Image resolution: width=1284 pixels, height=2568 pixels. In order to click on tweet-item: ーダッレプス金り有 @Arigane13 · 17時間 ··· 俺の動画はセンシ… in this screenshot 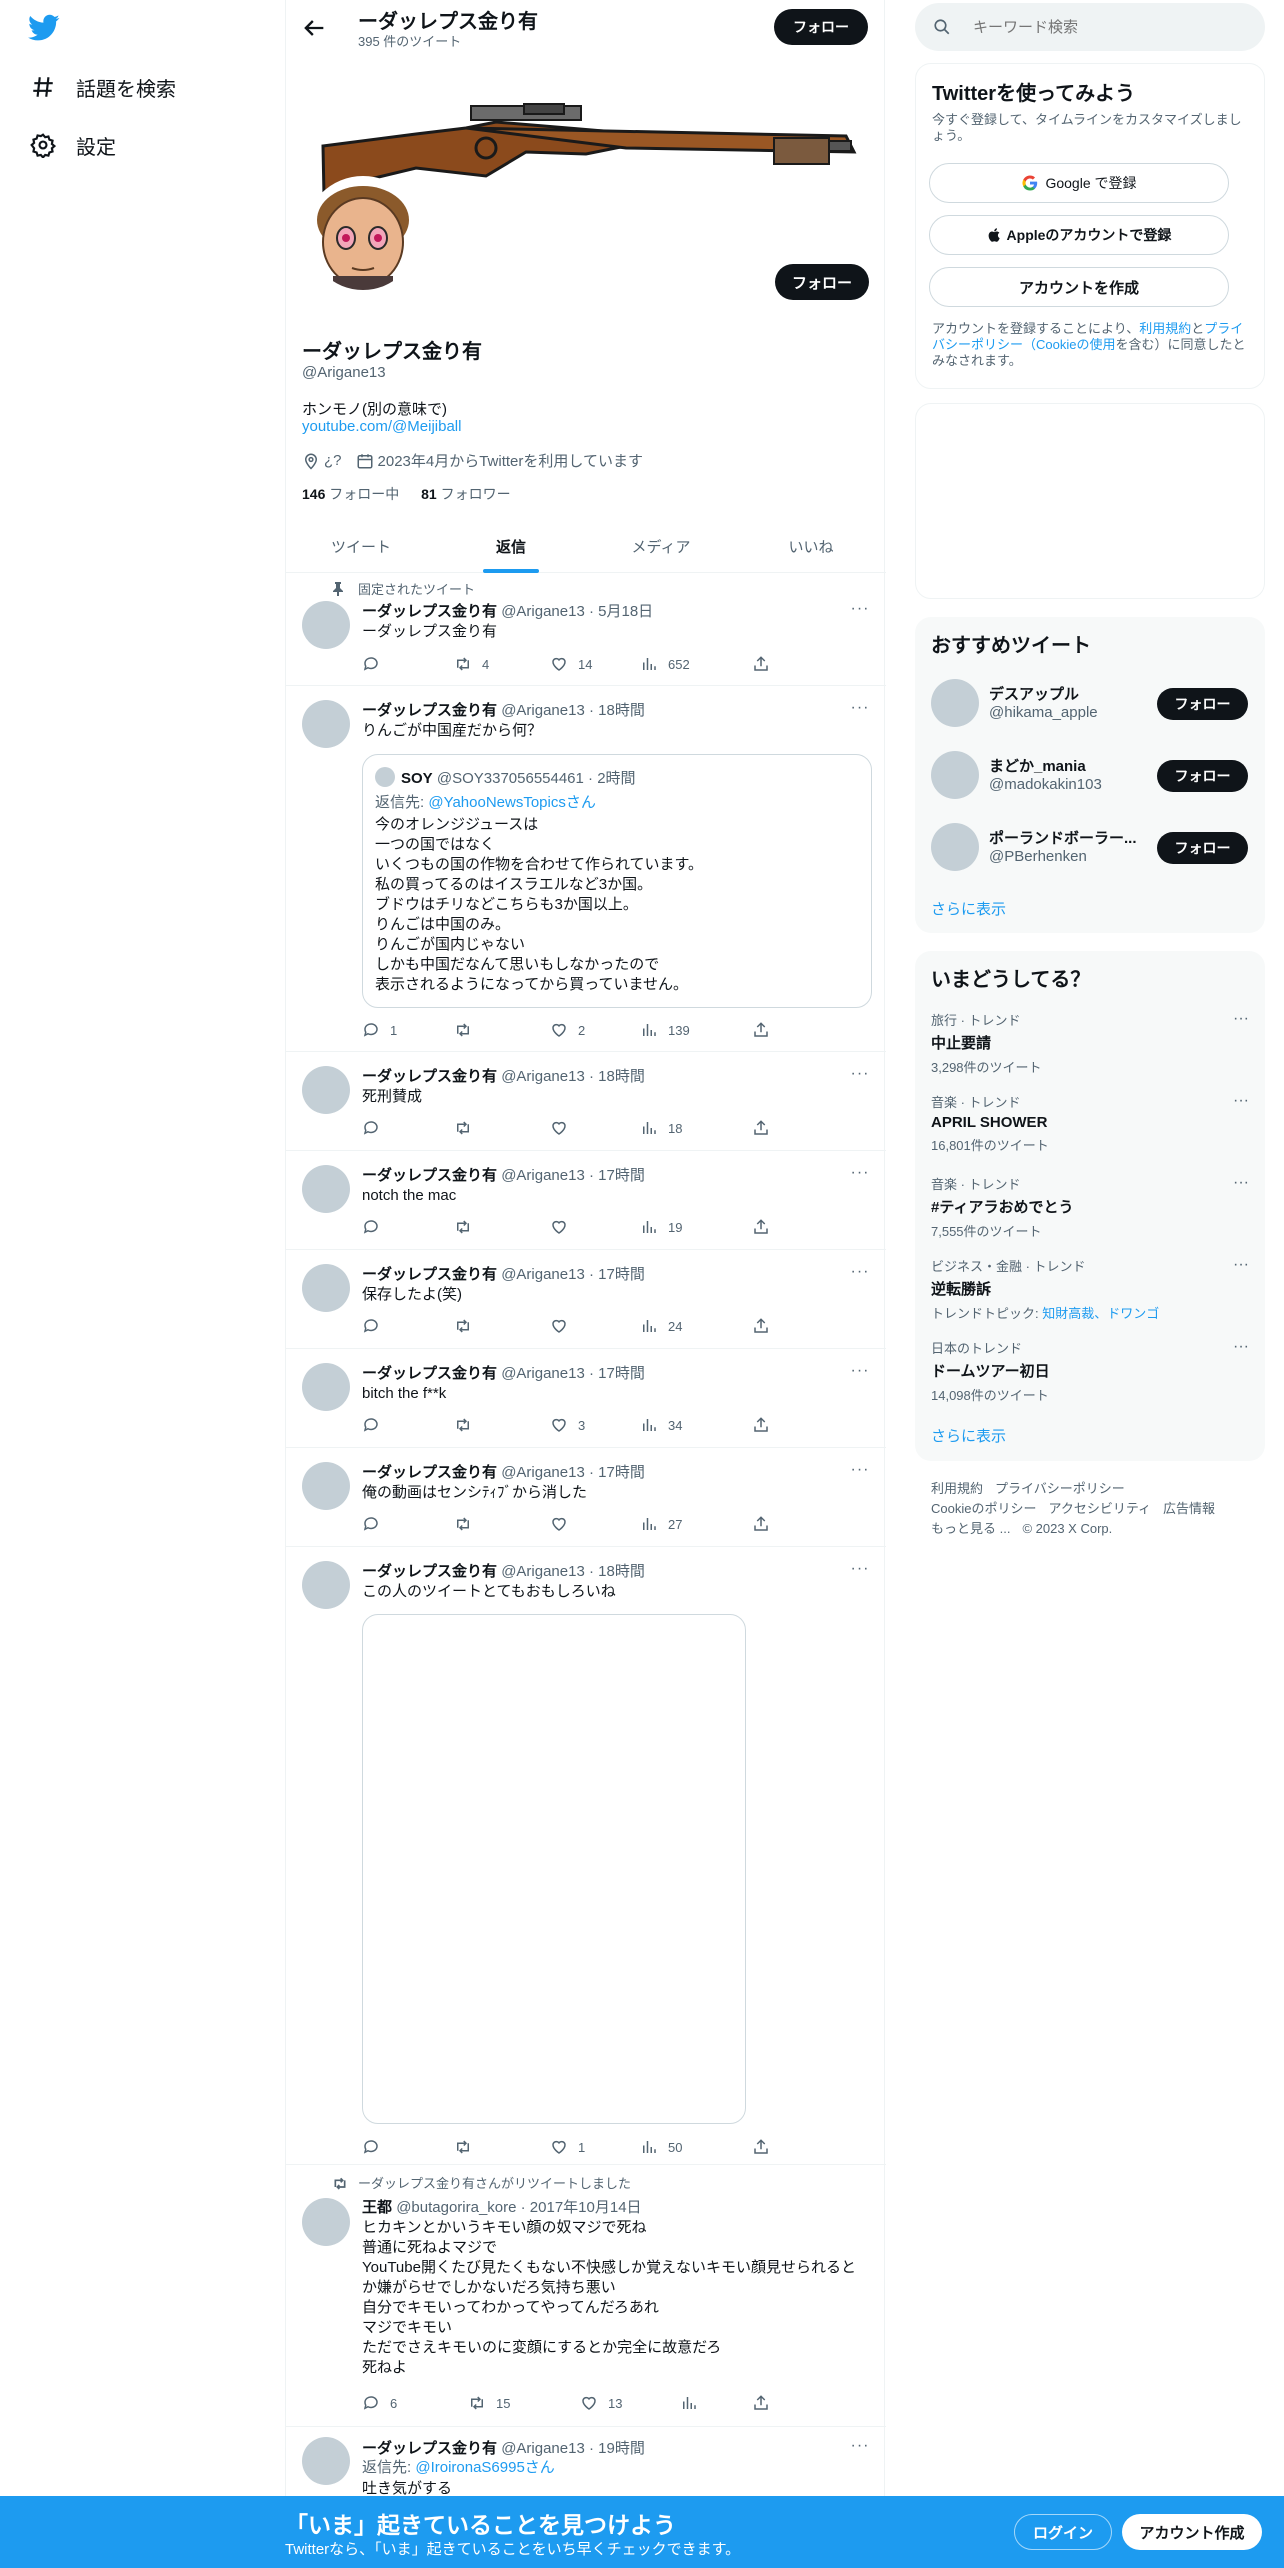, I will do `click(586, 1497)`.